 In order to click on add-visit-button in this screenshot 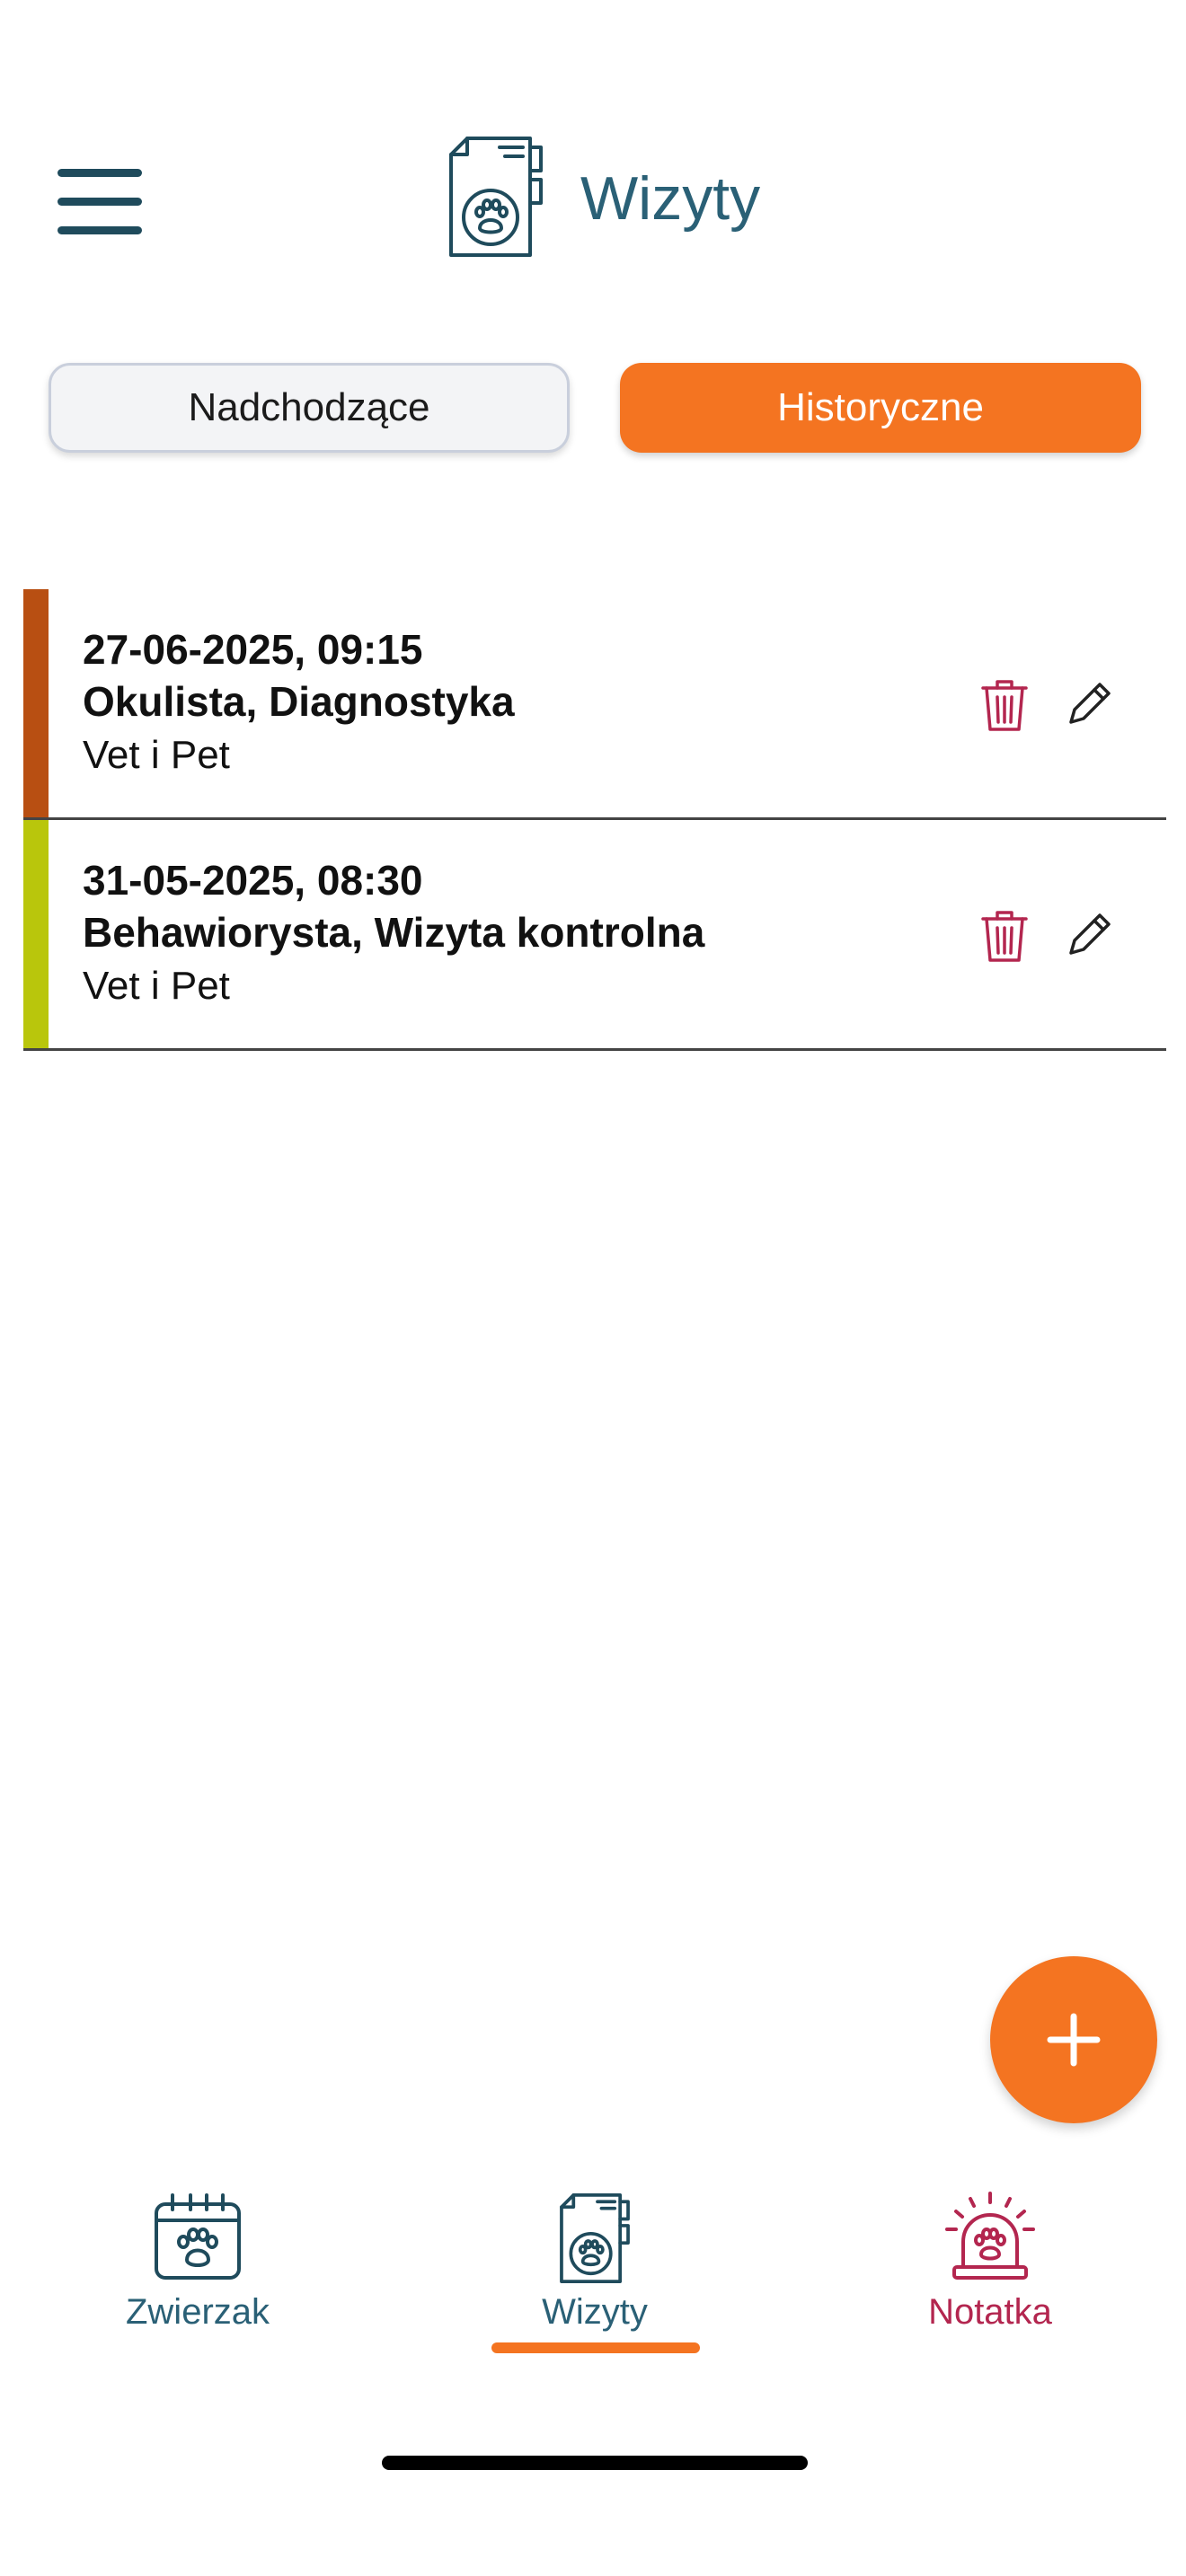, I will do `click(1073, 2039)`.